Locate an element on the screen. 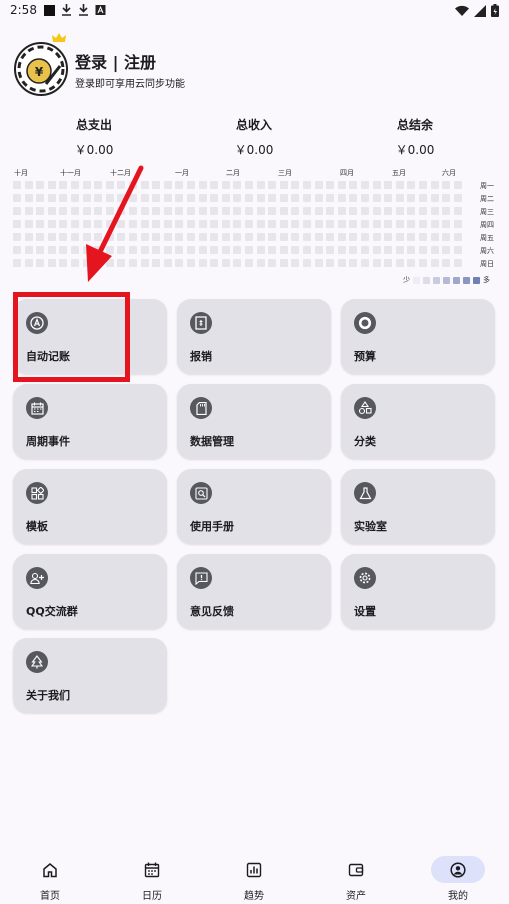 This screenshot has width=509, height=904. about-us-button: 关于我们 is located at coordinates (90, 675).